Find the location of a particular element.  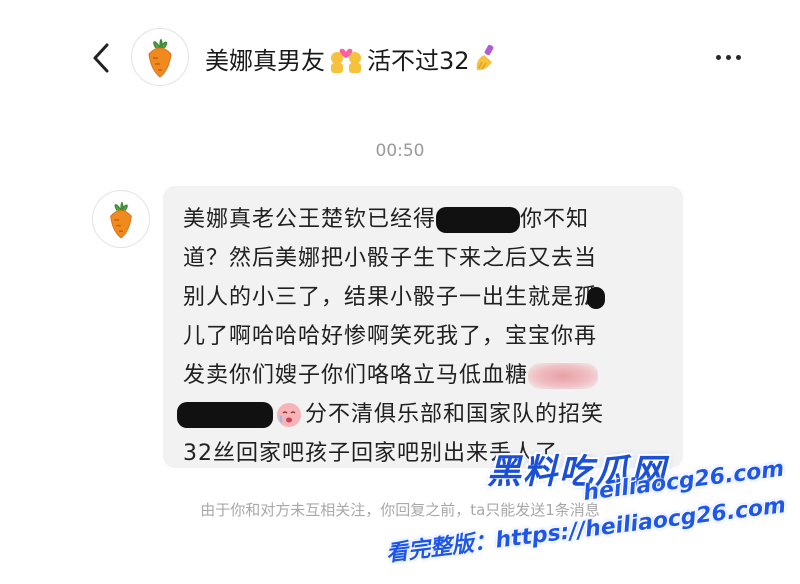

message-timestamp: 00:50 is located at coordinates (400, 151).